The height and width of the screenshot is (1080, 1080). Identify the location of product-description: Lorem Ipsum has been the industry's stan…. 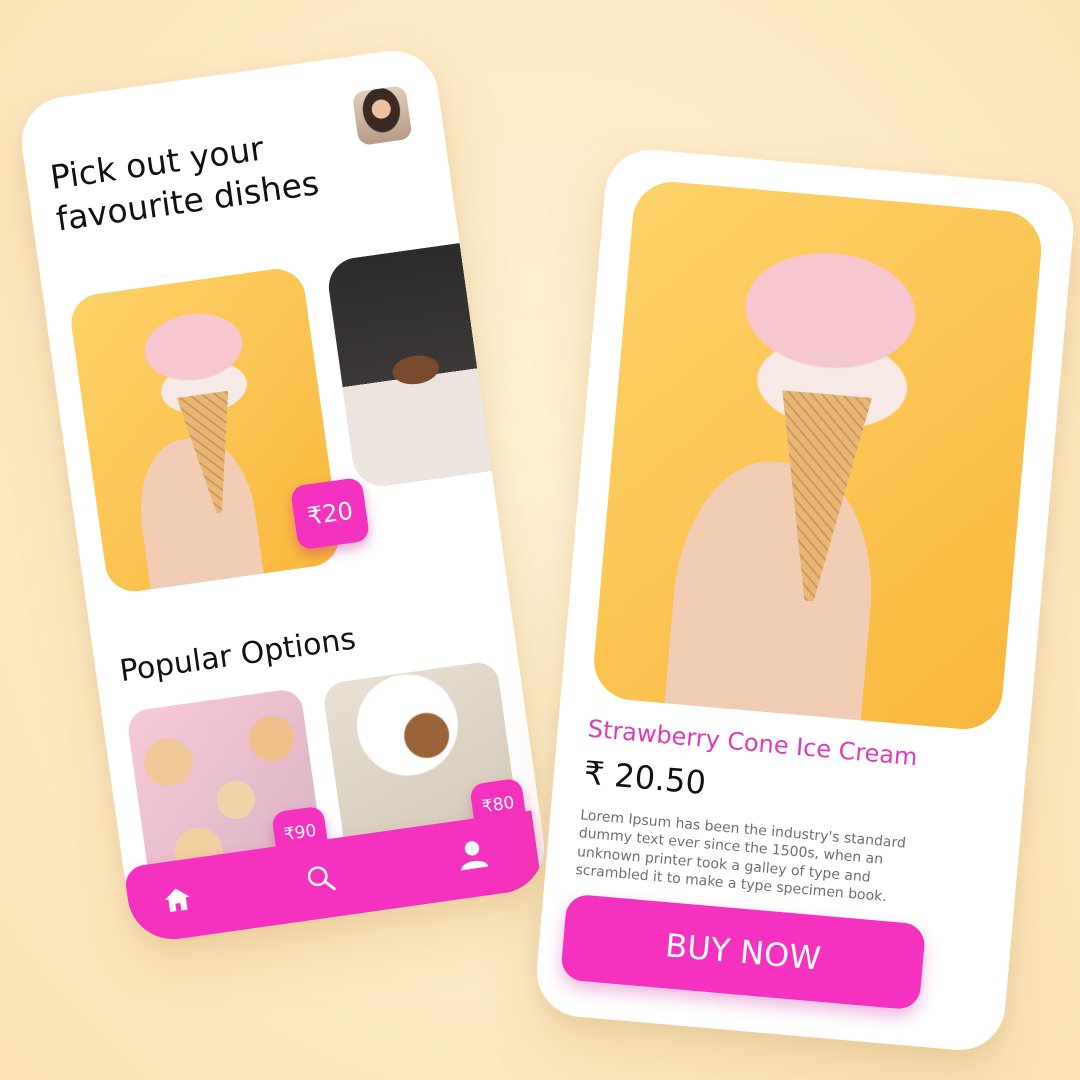
(740, 856).